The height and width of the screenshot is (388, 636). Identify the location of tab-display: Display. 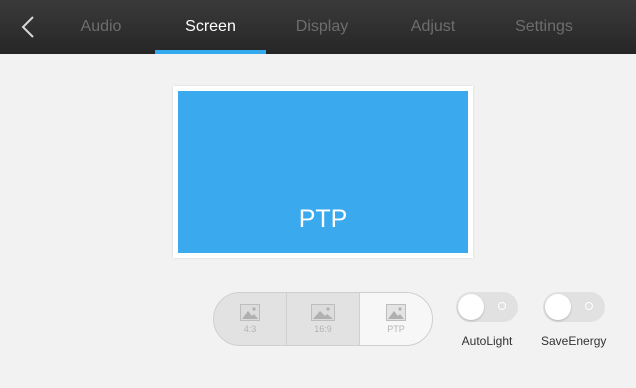
(322, 27).